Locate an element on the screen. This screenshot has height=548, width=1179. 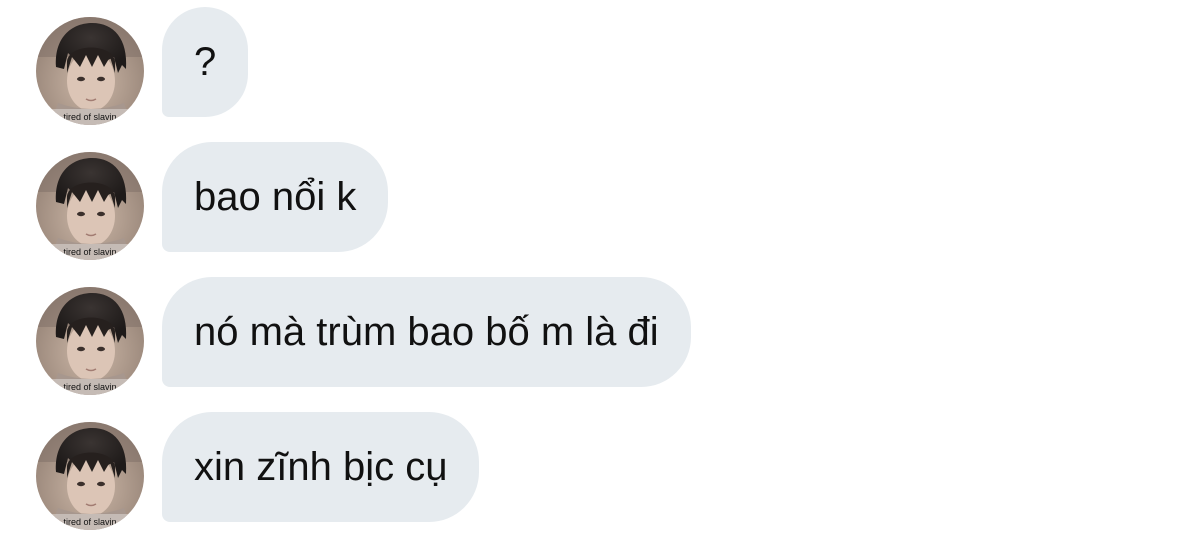
message-bubble: xin zĩnh bịc cụ is located at coordinates (321, 467).